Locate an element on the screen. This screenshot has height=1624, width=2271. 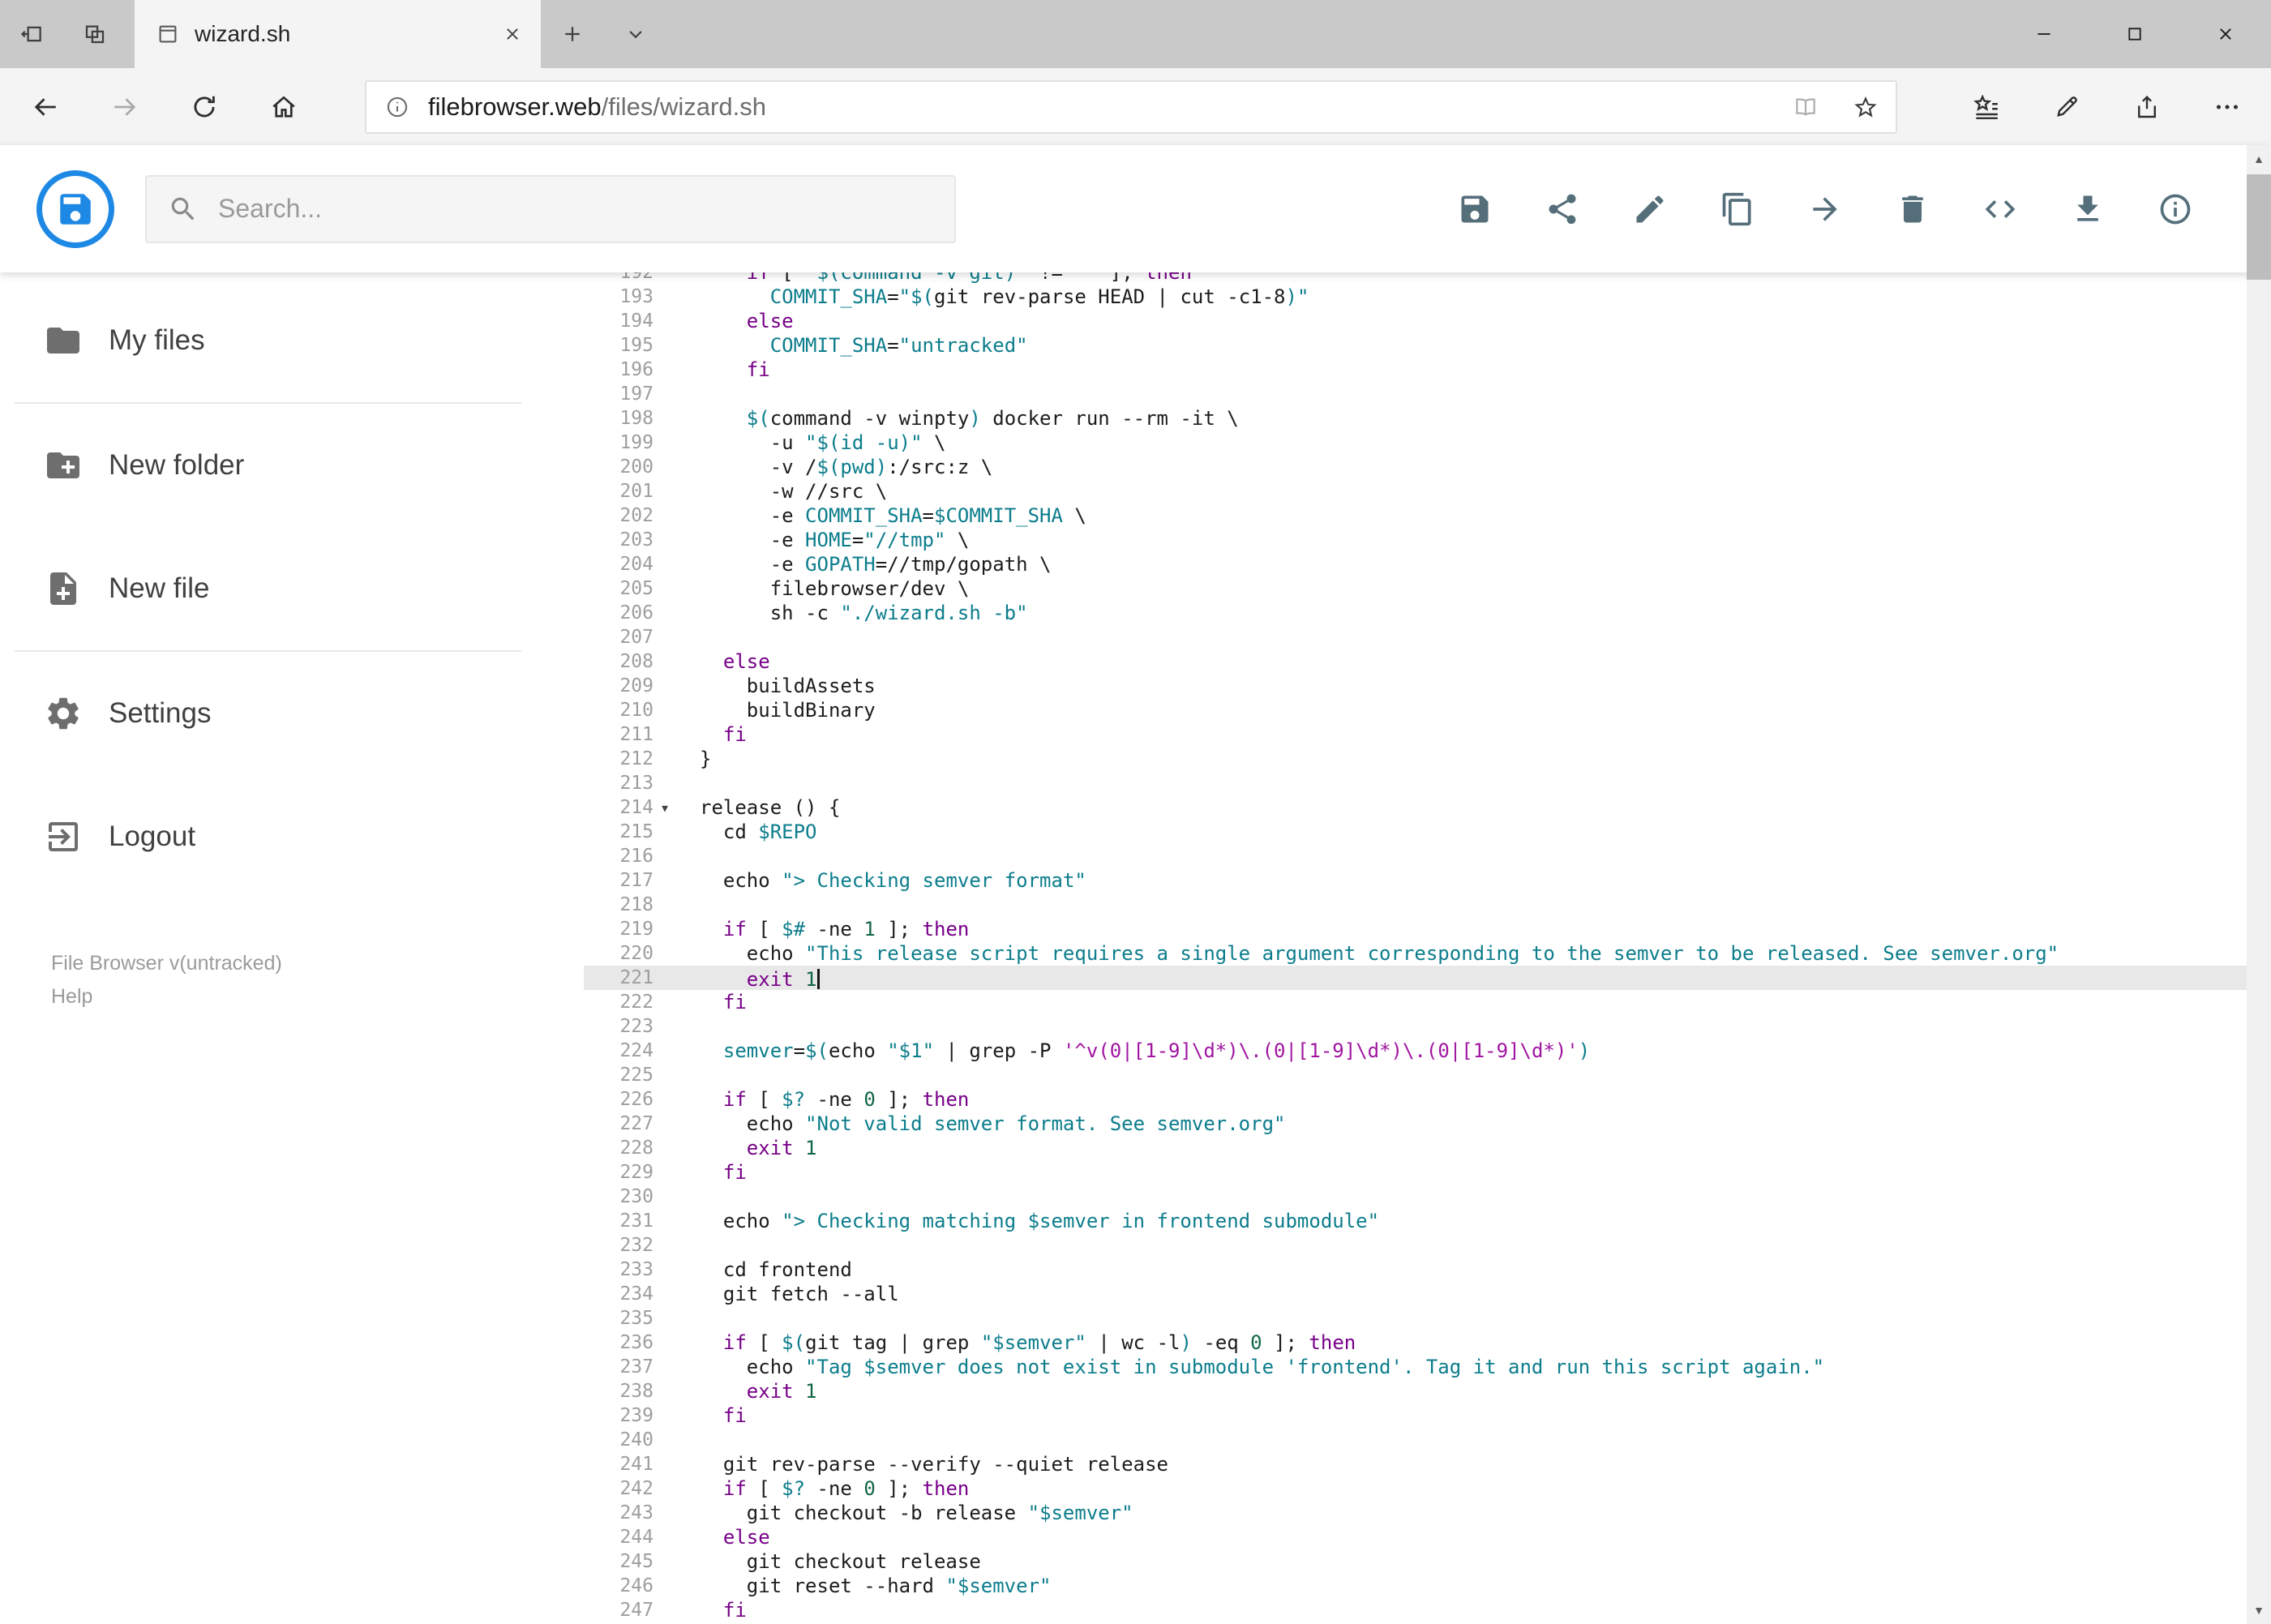
code-line-239: 239 fi is located at coordinates (1427, 1416).